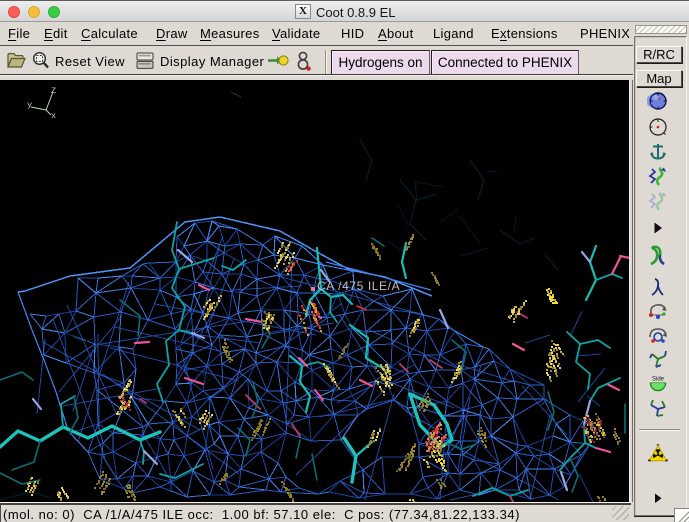 The width and height of the screenshot is (689, 522). Describe the element at coordinates (29, 105) in the screenshot. I see `svg-text: y` at that location.